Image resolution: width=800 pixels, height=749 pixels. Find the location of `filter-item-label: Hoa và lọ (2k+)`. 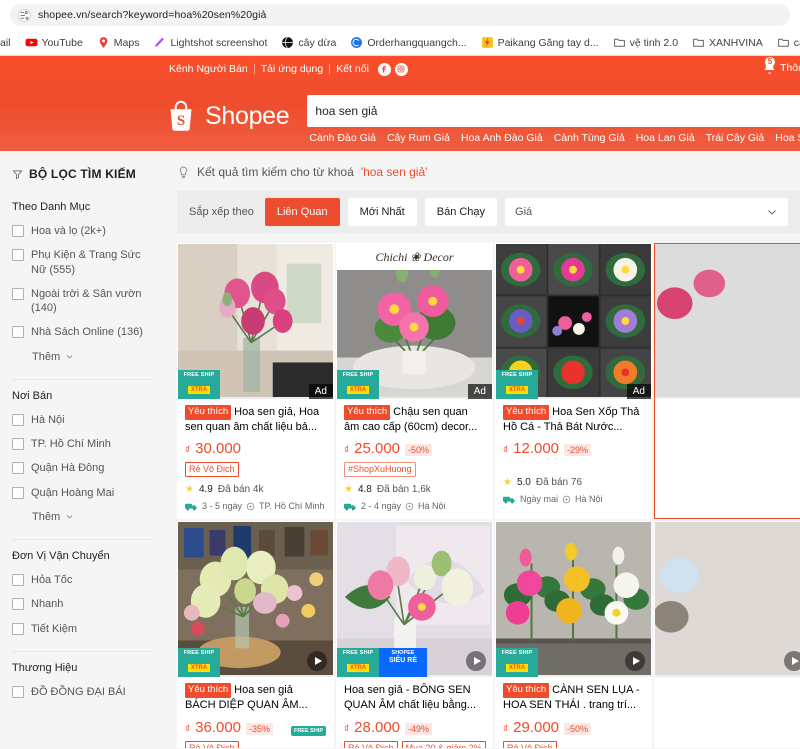

filter-item-label: Hoa và lọ (2k+) is located at coordinates (68, 231).